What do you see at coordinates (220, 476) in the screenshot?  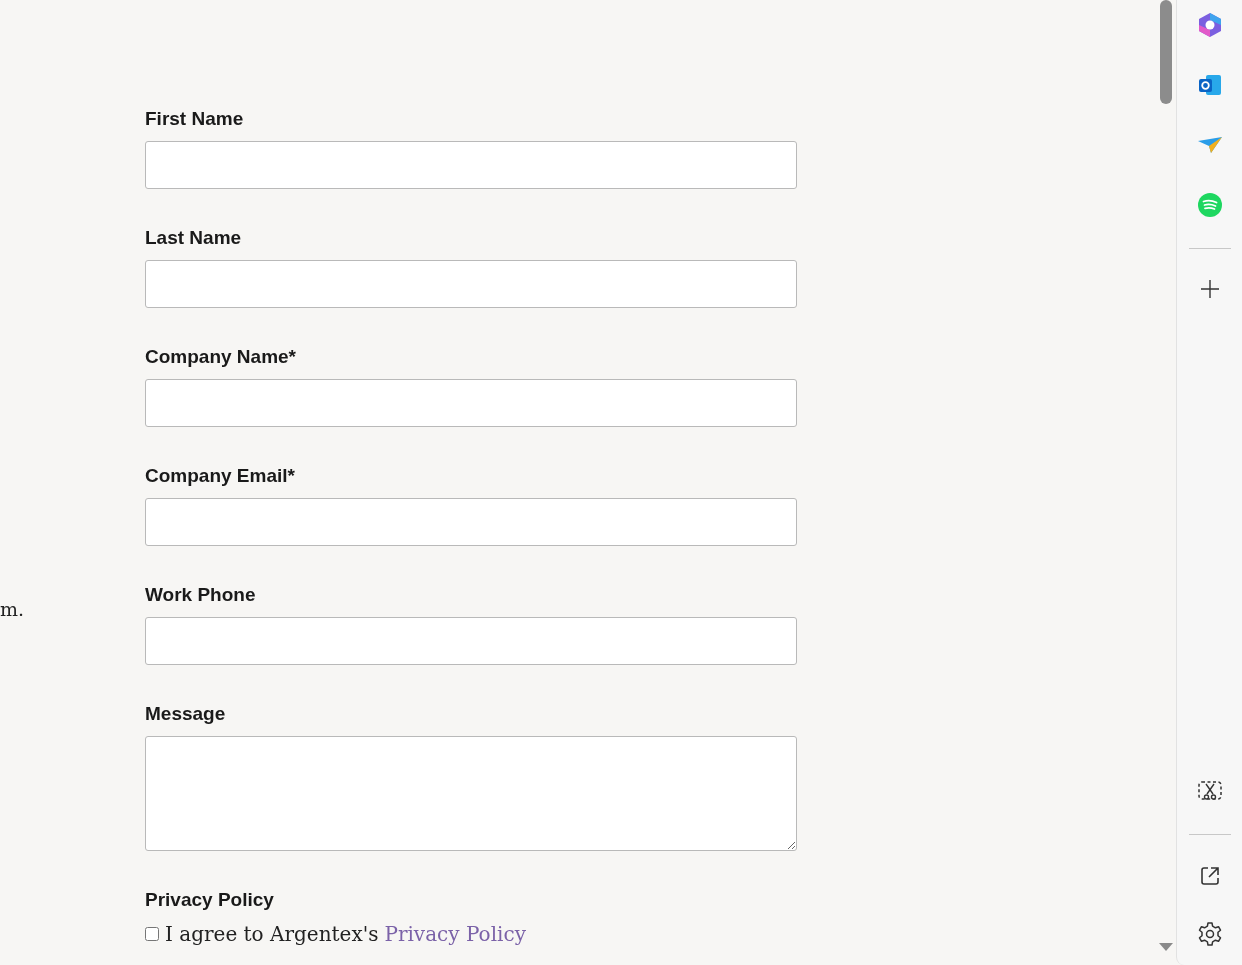 I see `field-label: Company Email*` at bounding box center [220, 476].